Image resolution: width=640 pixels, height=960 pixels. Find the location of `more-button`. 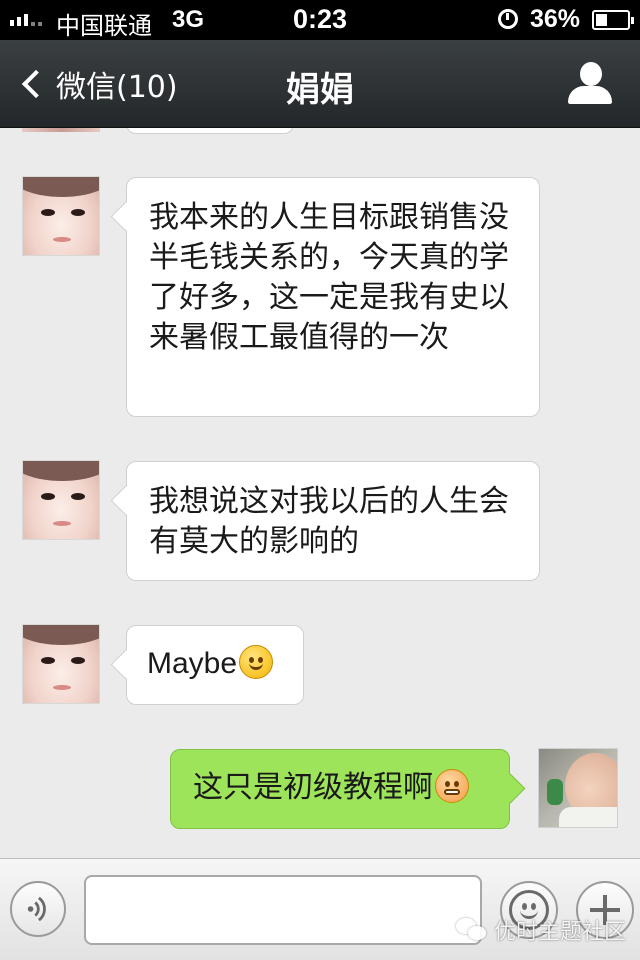

more-button is located at coordinates (605, 910).